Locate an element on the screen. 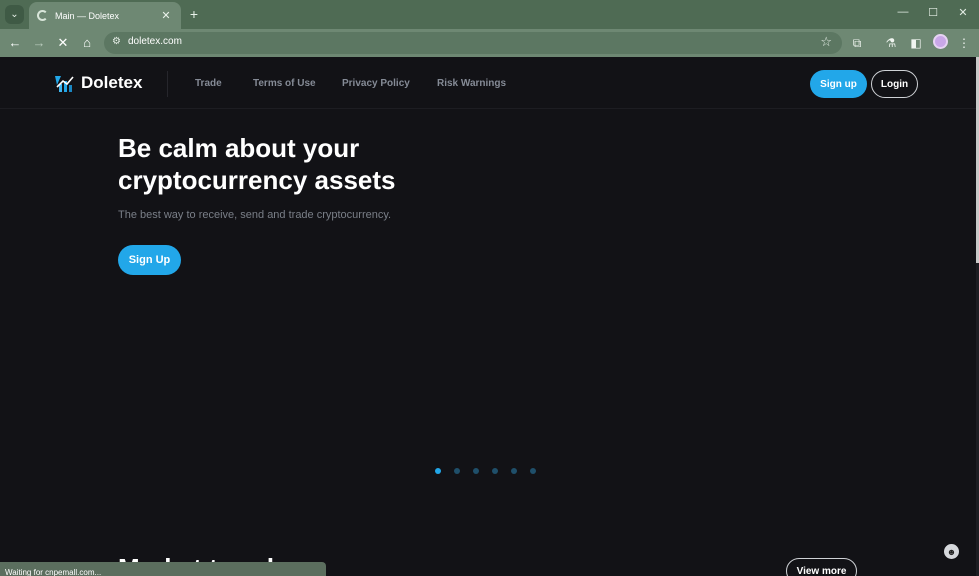  labs-icon: ⚗ is located at coordinates (891, 43).